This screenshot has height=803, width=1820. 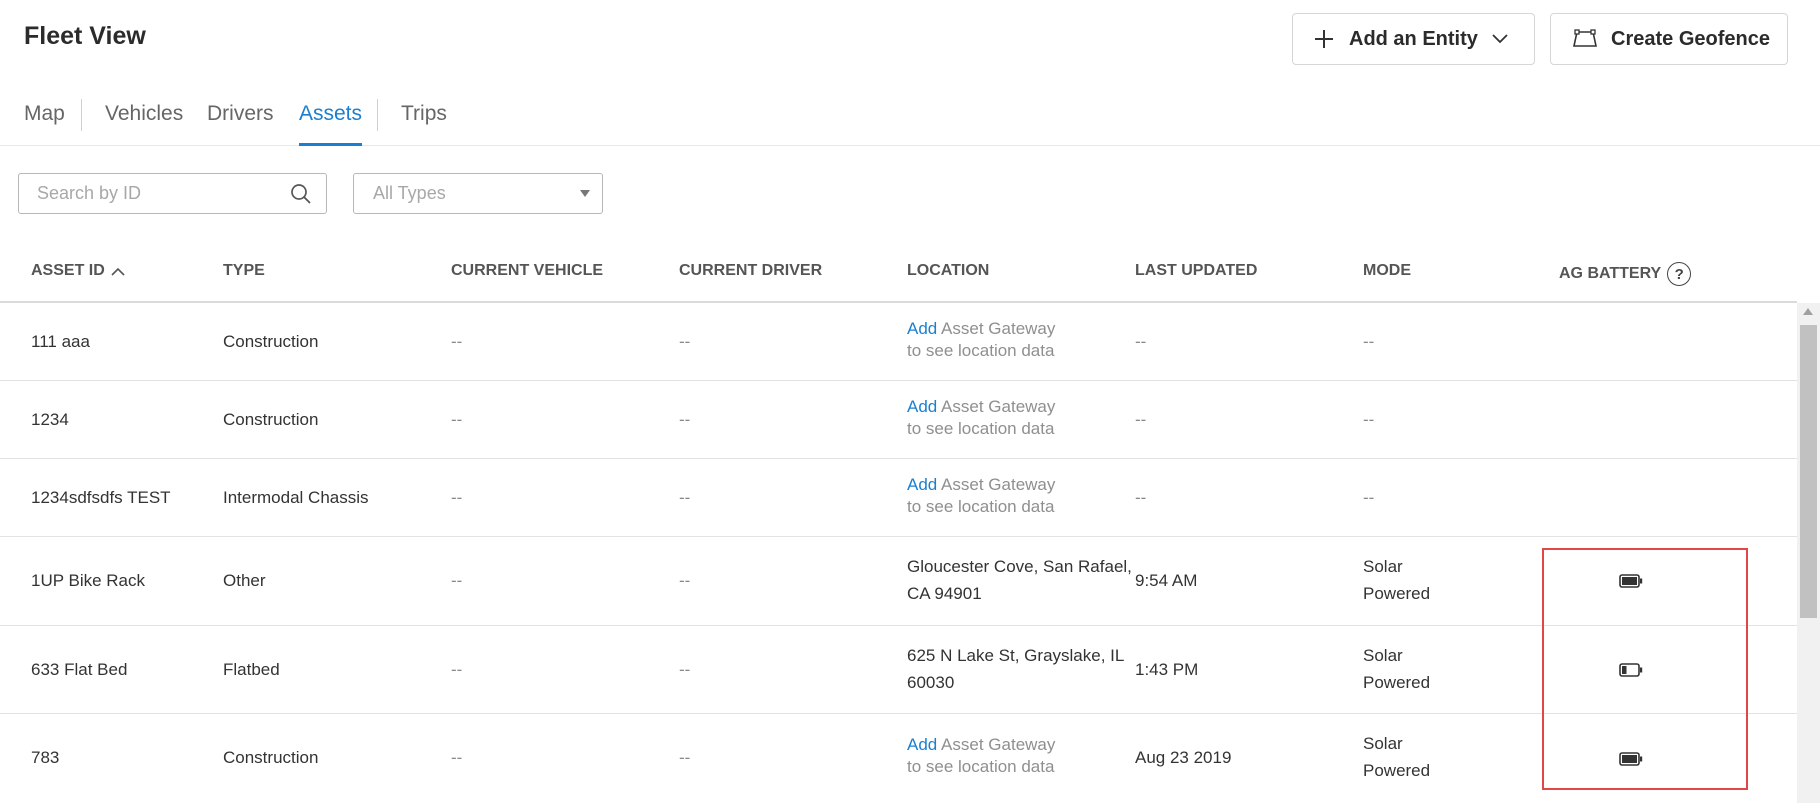 What do you see at coordinates (1166, 580) in the screenshot?
I see `last-updated-cell: 9:54 AM` at bounding box center [1166, 580].